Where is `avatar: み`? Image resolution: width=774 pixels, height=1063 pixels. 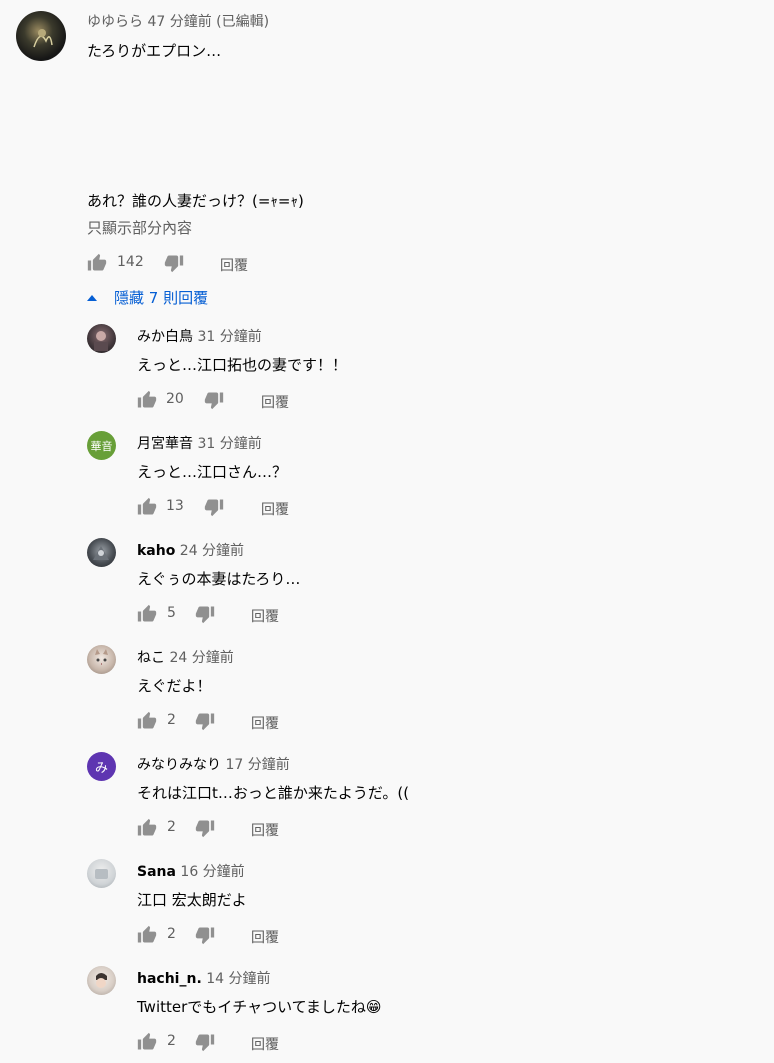 avatar: み is located at coordinates (101, 766).